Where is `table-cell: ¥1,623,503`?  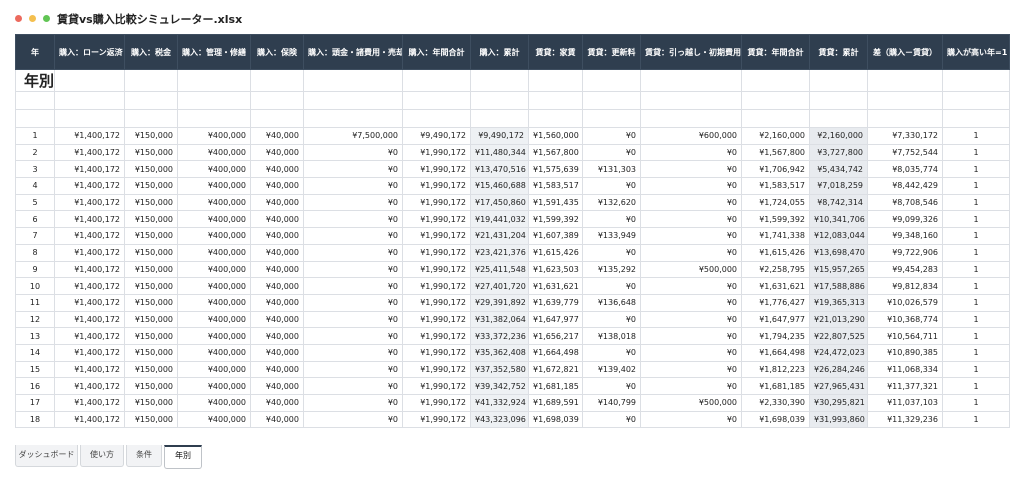
table-cell: ¥1,623,503 is located at coordinates (555, 269).